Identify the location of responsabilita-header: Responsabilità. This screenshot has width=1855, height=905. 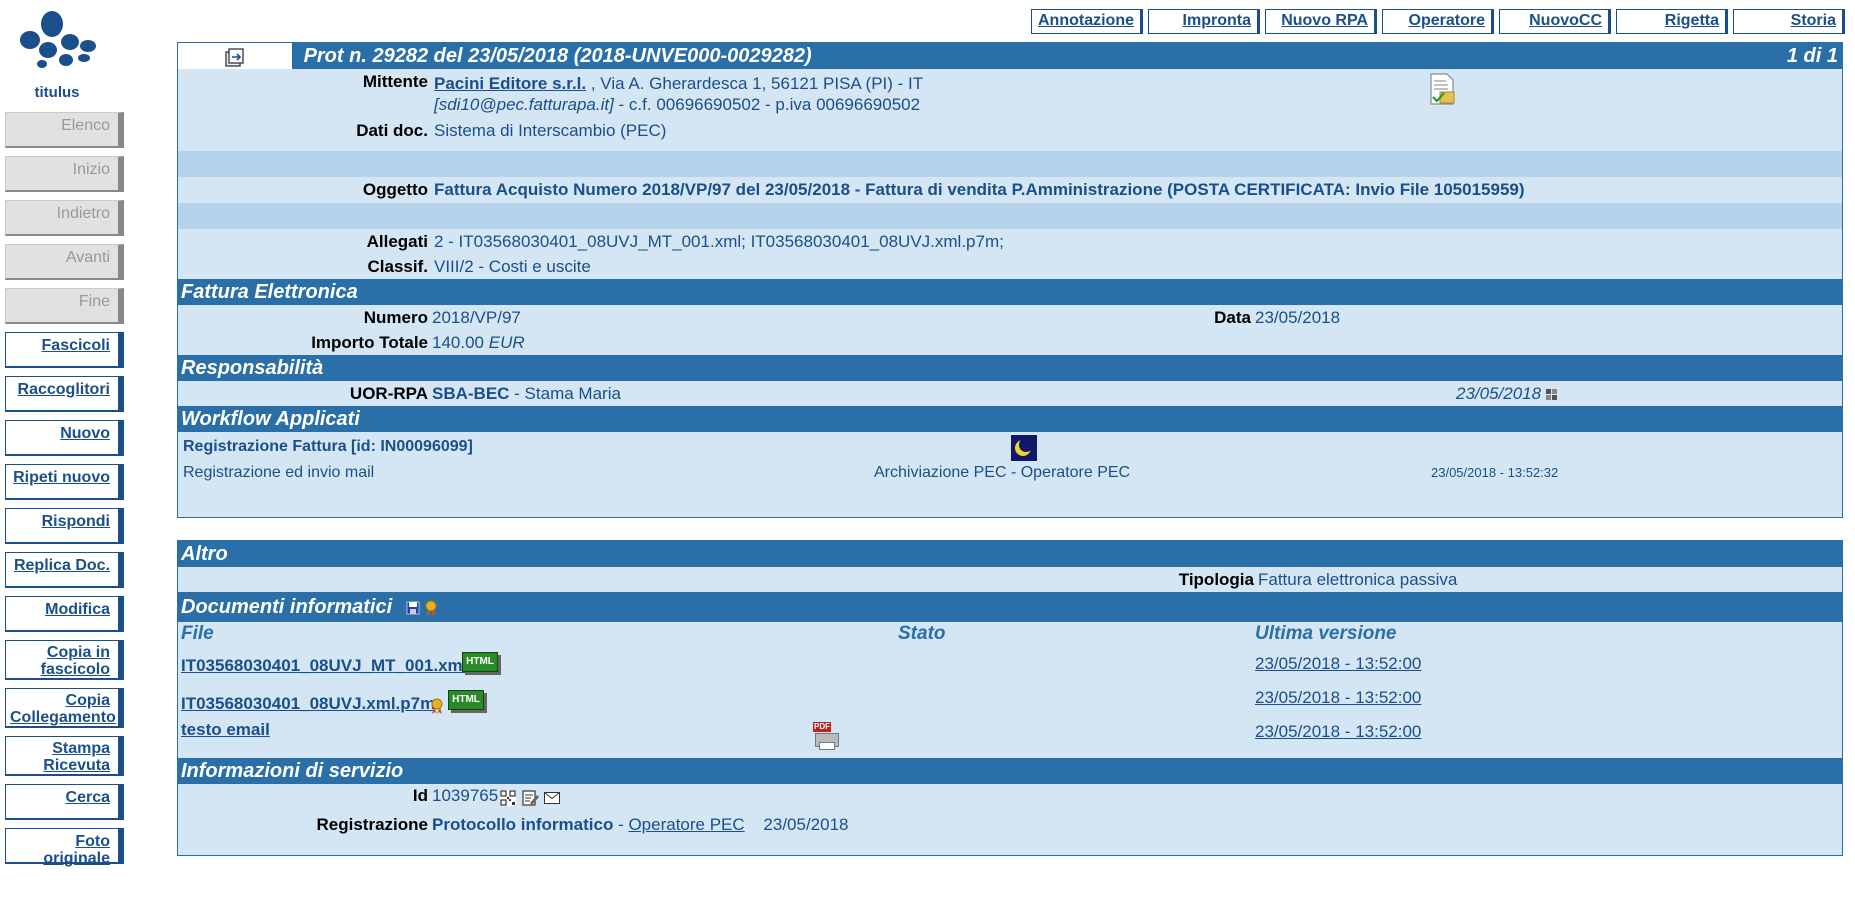
(1010, 368).